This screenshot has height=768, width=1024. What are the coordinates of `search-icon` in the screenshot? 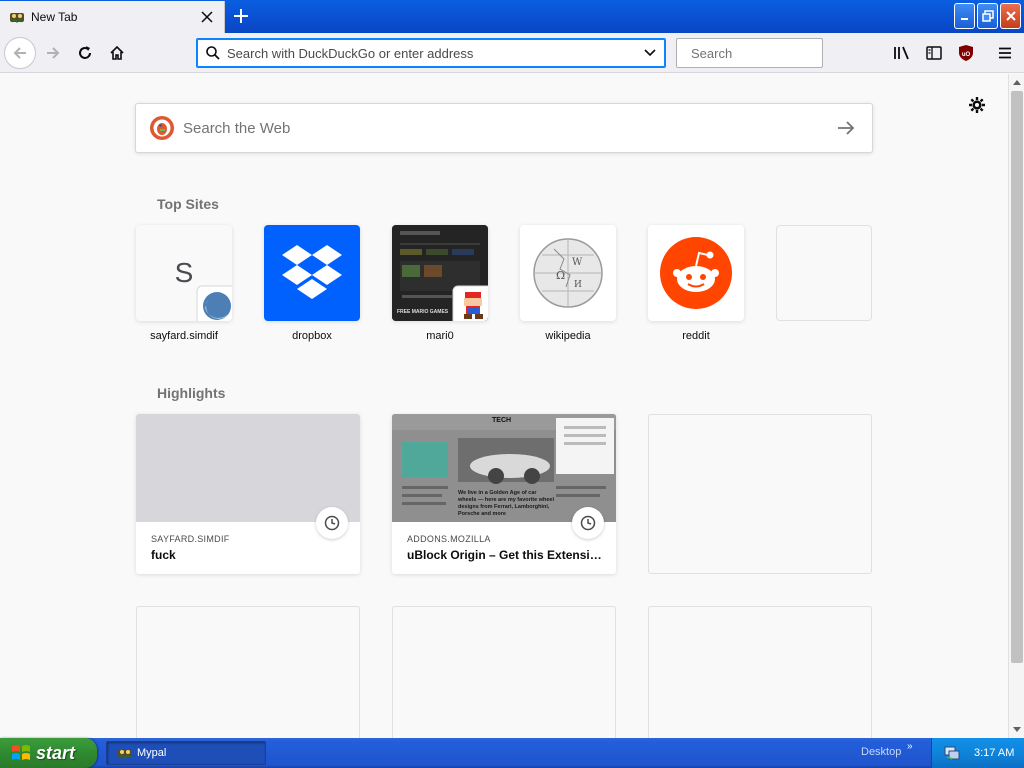 It's located at (213, 53).